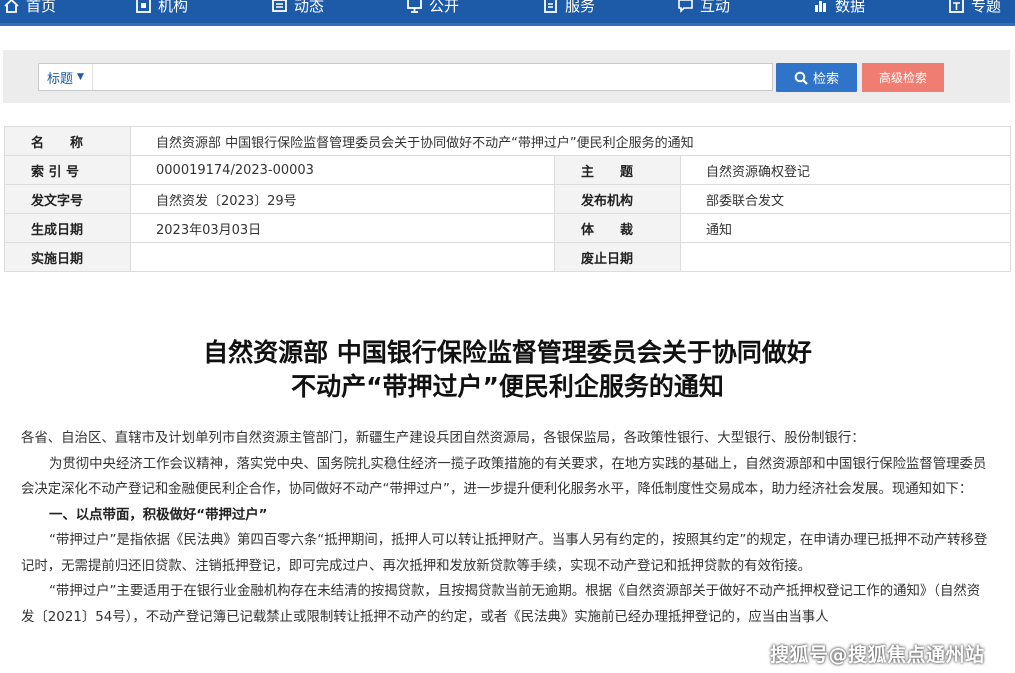 This screenshot has width=1015, height=673. Describe the element at coordinates (414, 6) in the screenshot. I see `monitor-icon` at that location.